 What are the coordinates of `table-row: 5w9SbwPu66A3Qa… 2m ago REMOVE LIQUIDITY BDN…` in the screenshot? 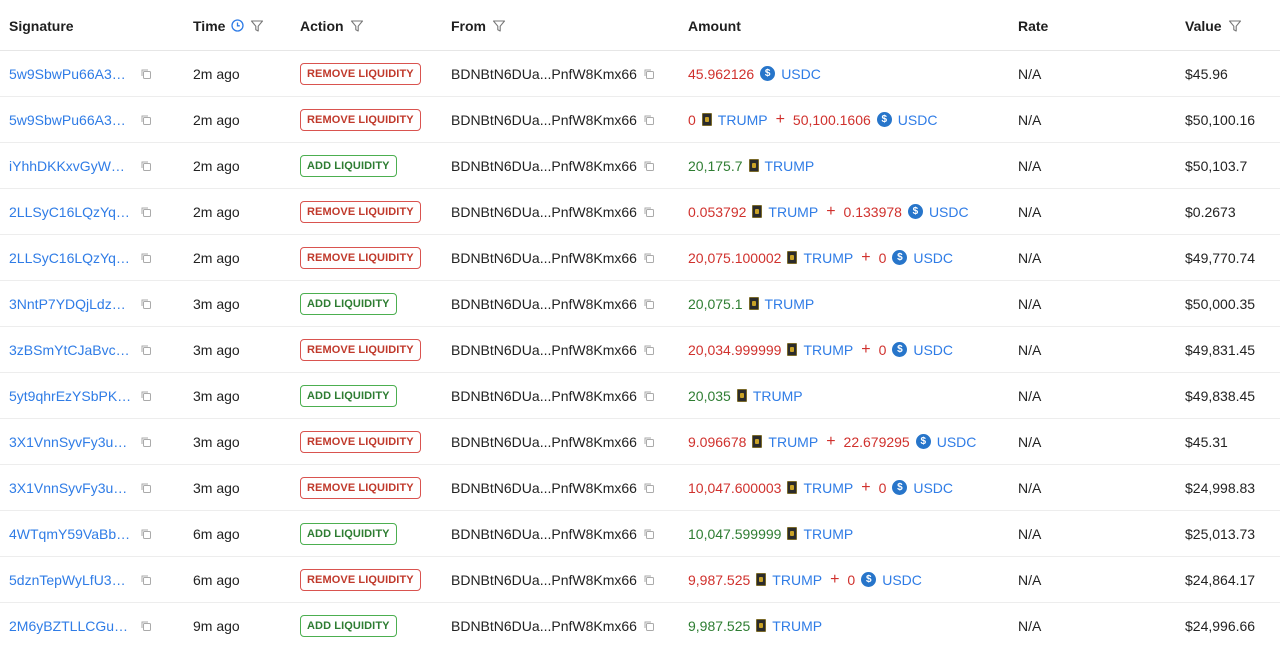 It's located at (640, 120).